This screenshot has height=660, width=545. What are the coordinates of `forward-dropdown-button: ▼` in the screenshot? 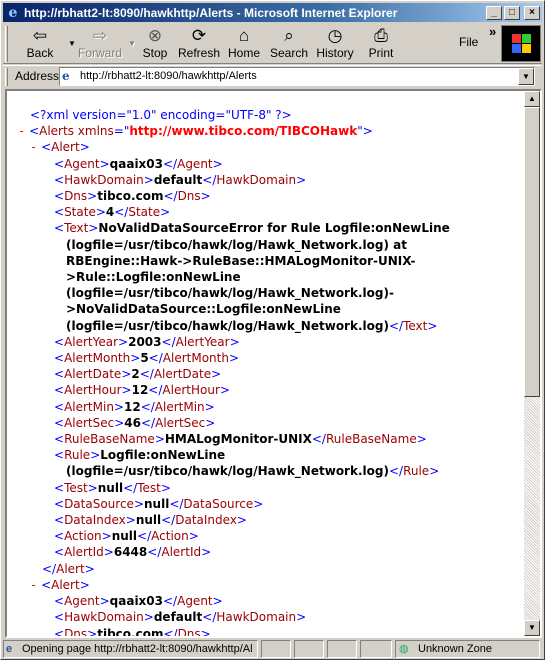 It's located at (129, 44).